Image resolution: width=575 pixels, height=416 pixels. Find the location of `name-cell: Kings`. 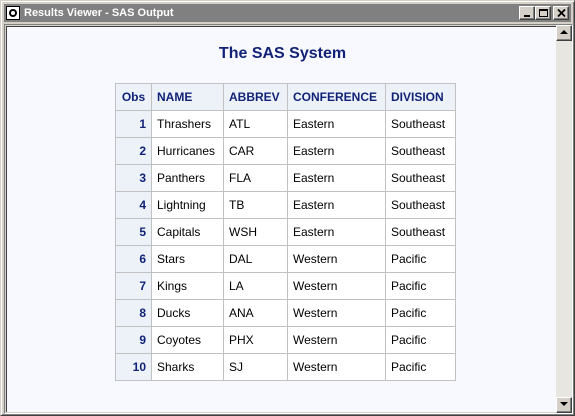

name-cell: Kings is located at coordinates (187, 286).